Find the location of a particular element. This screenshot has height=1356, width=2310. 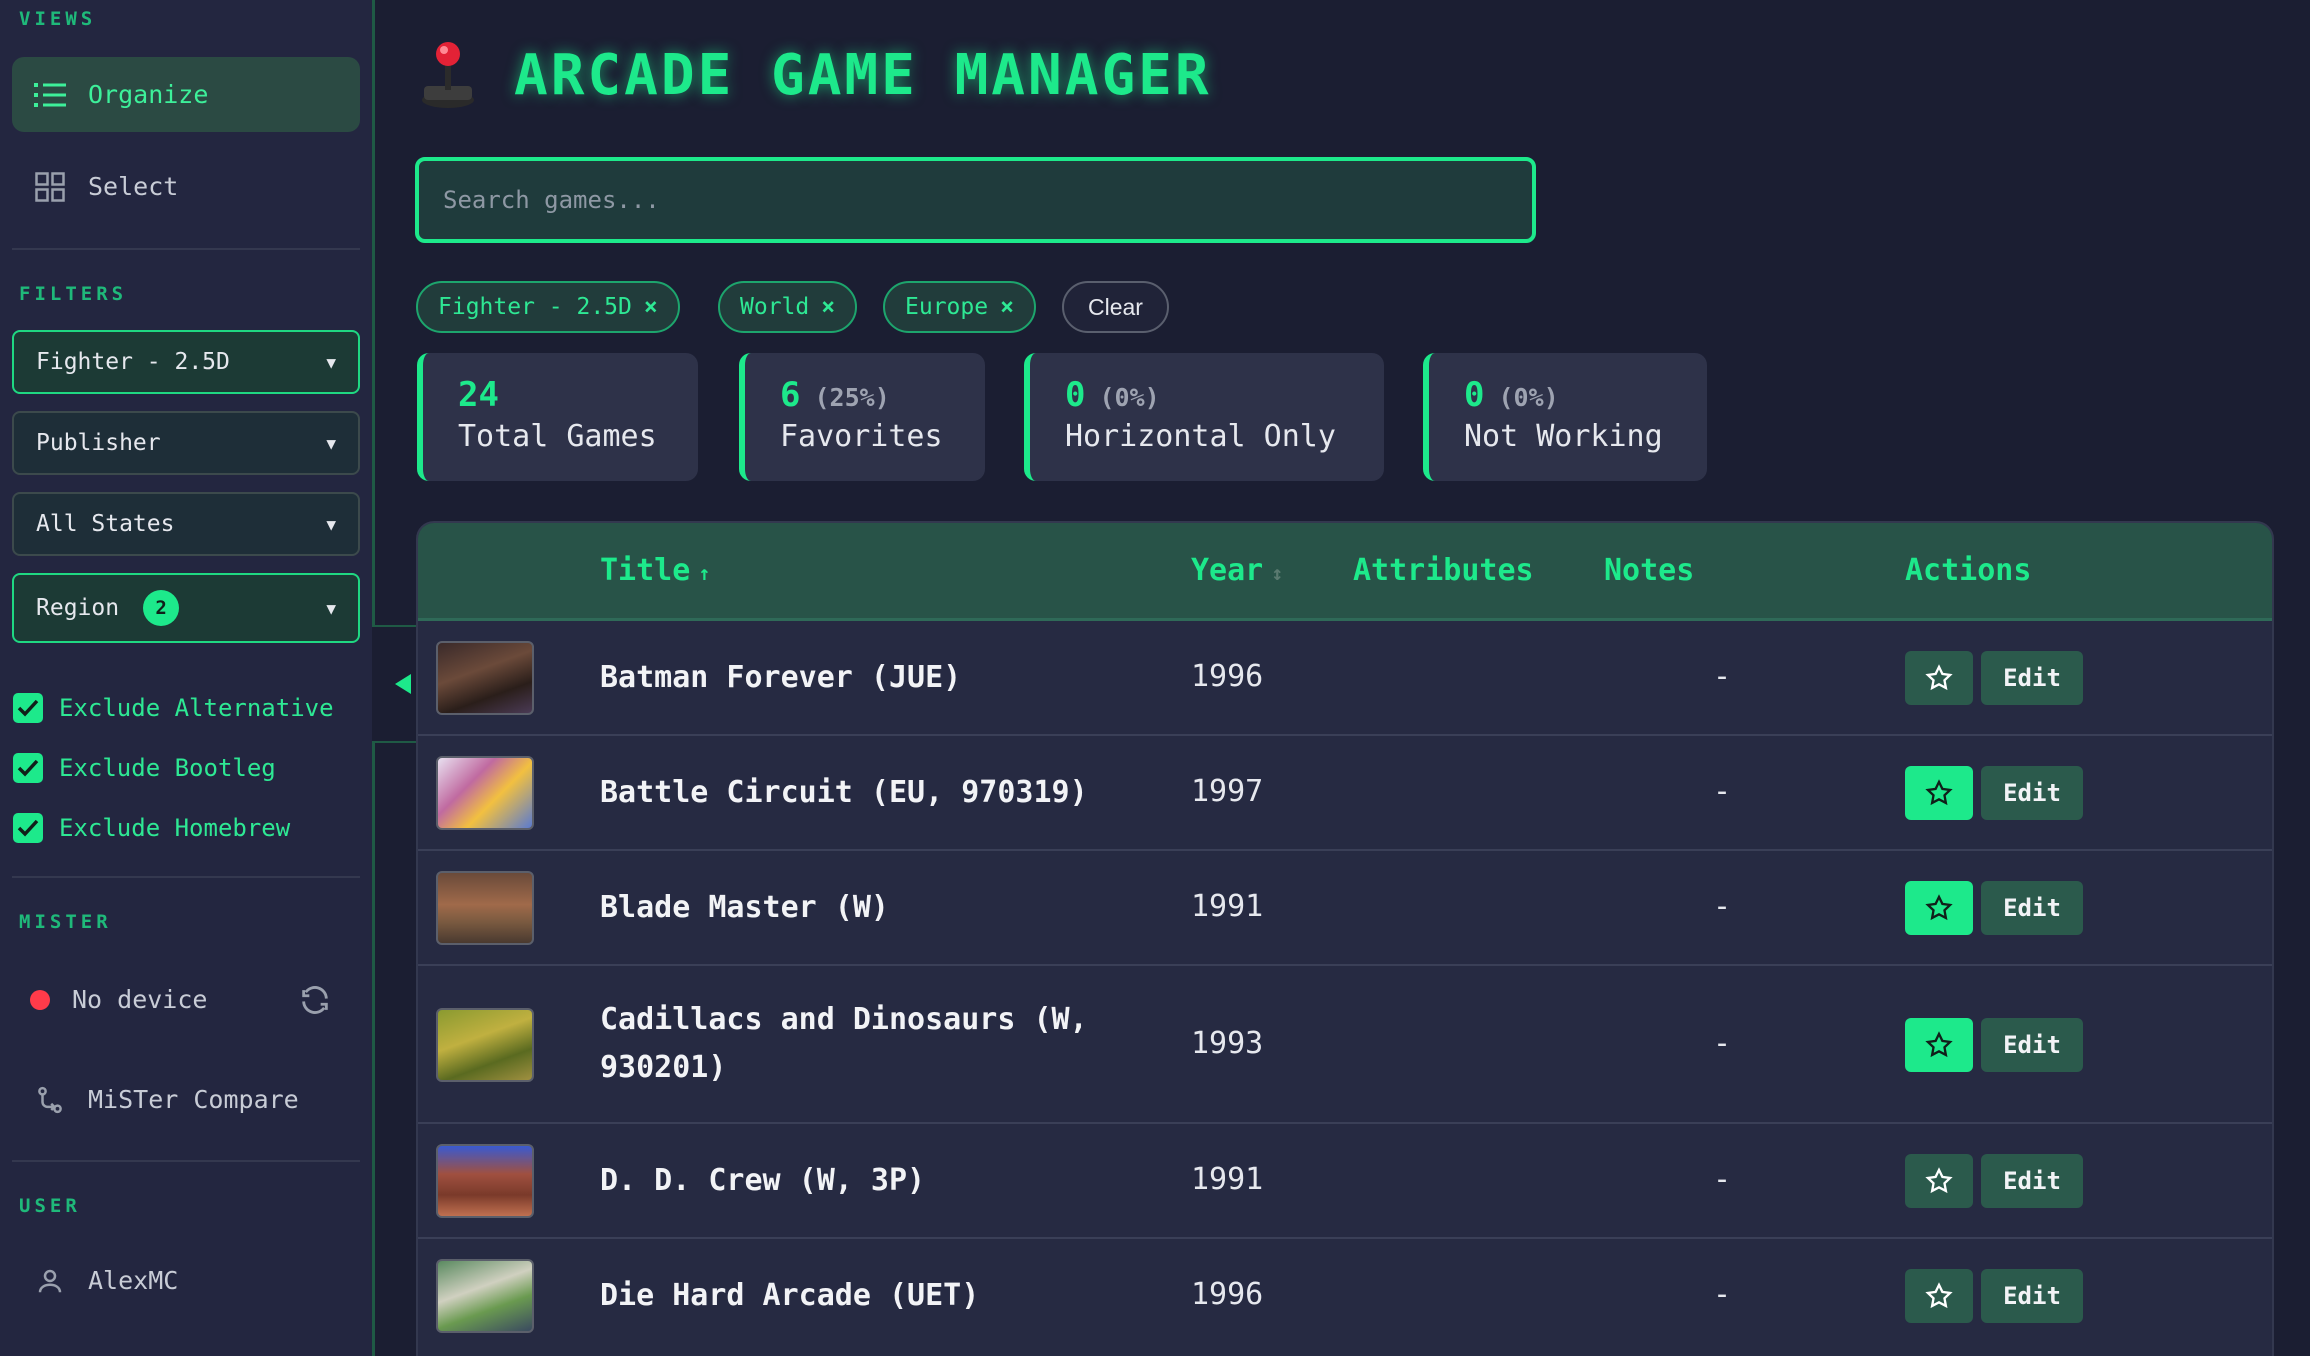

game-title: Battle Circuit (EU, 970319) is located at coordinates (844, 792).